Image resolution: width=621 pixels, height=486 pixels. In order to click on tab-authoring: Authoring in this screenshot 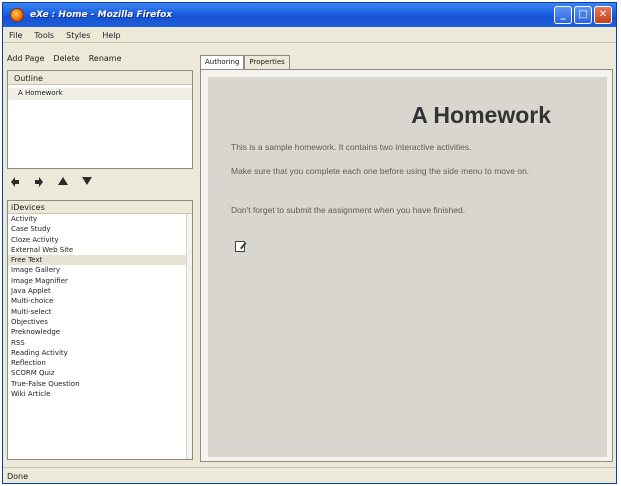, I will do `click(222, 62)`.